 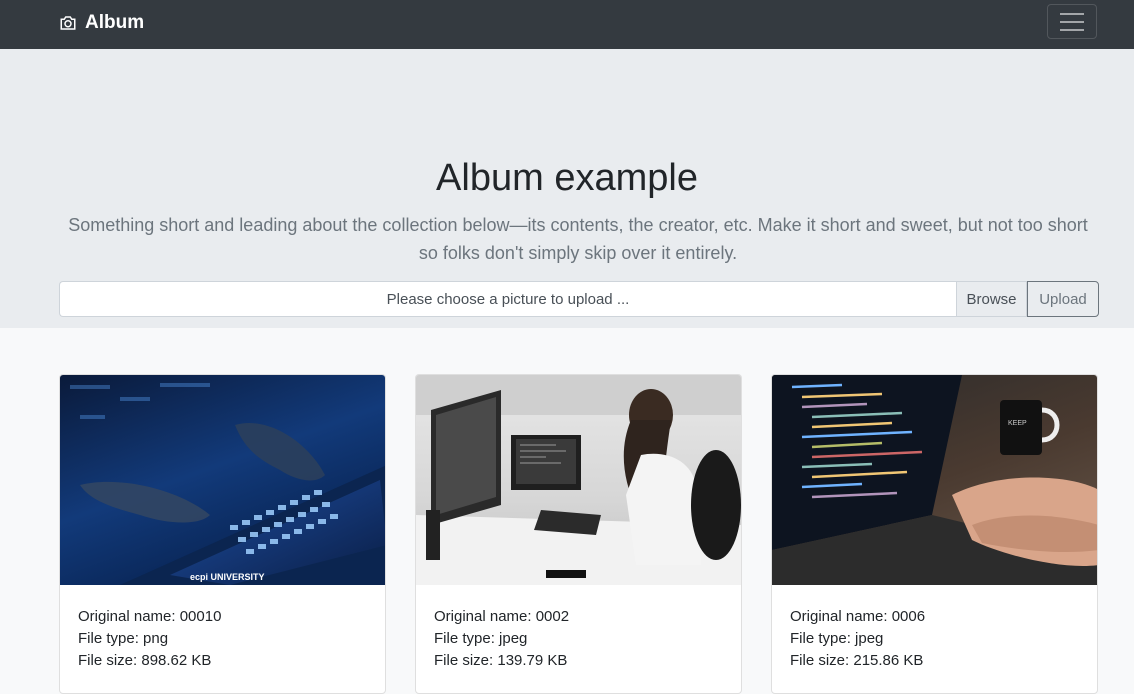 What do you see at coordinates (991, 299) in the screenshot?
I see `browse-button: Browse` at bounding box center [991, 299].